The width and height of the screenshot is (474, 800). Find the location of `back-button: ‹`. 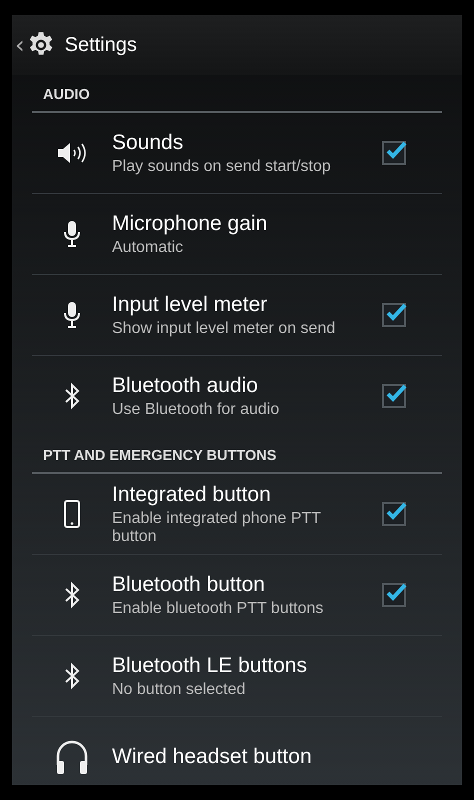

back-button: ‹ is located at coordinates (18, 45).